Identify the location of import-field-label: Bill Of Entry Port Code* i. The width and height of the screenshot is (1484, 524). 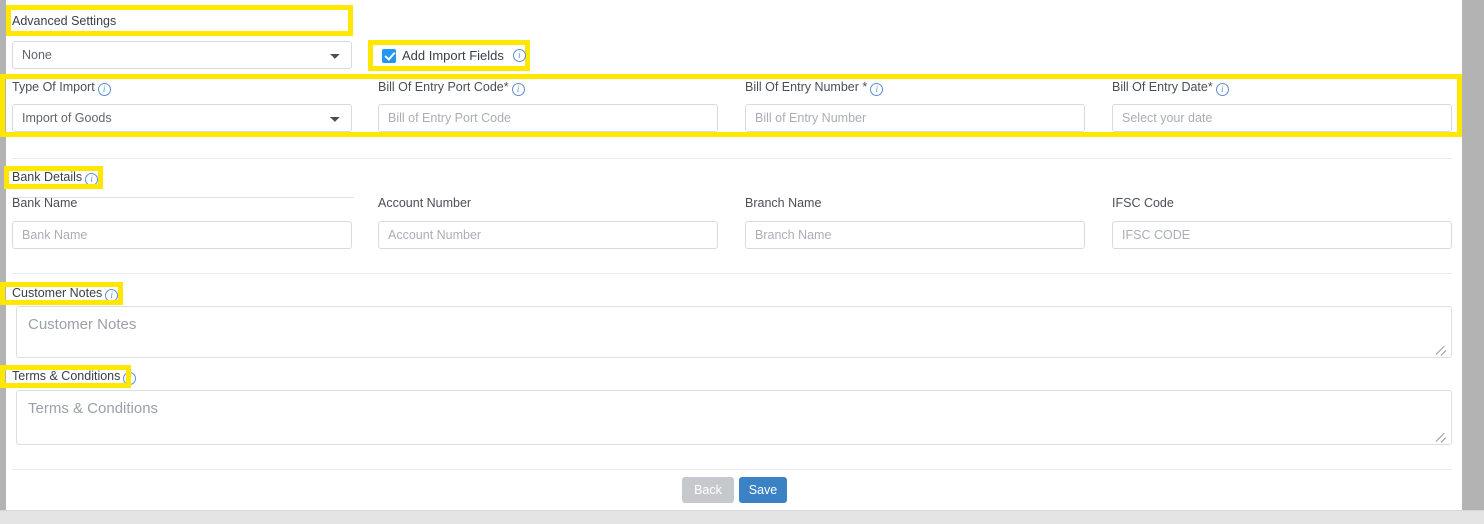
(451, 88).